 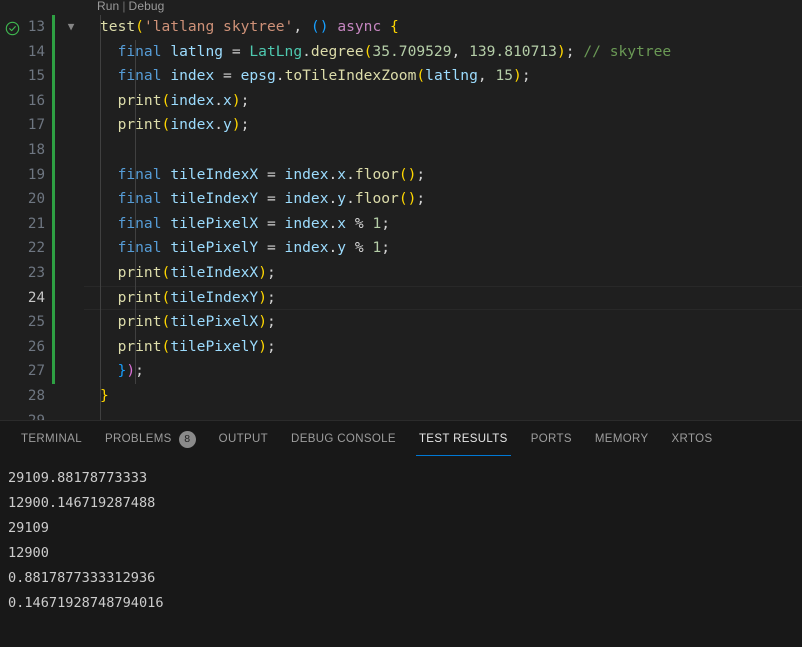 What do you see at coordinates (401, 322) in the screenshot?
I see `code-line: 25 print(tilePixelX);` at bounding box center [401, 322].